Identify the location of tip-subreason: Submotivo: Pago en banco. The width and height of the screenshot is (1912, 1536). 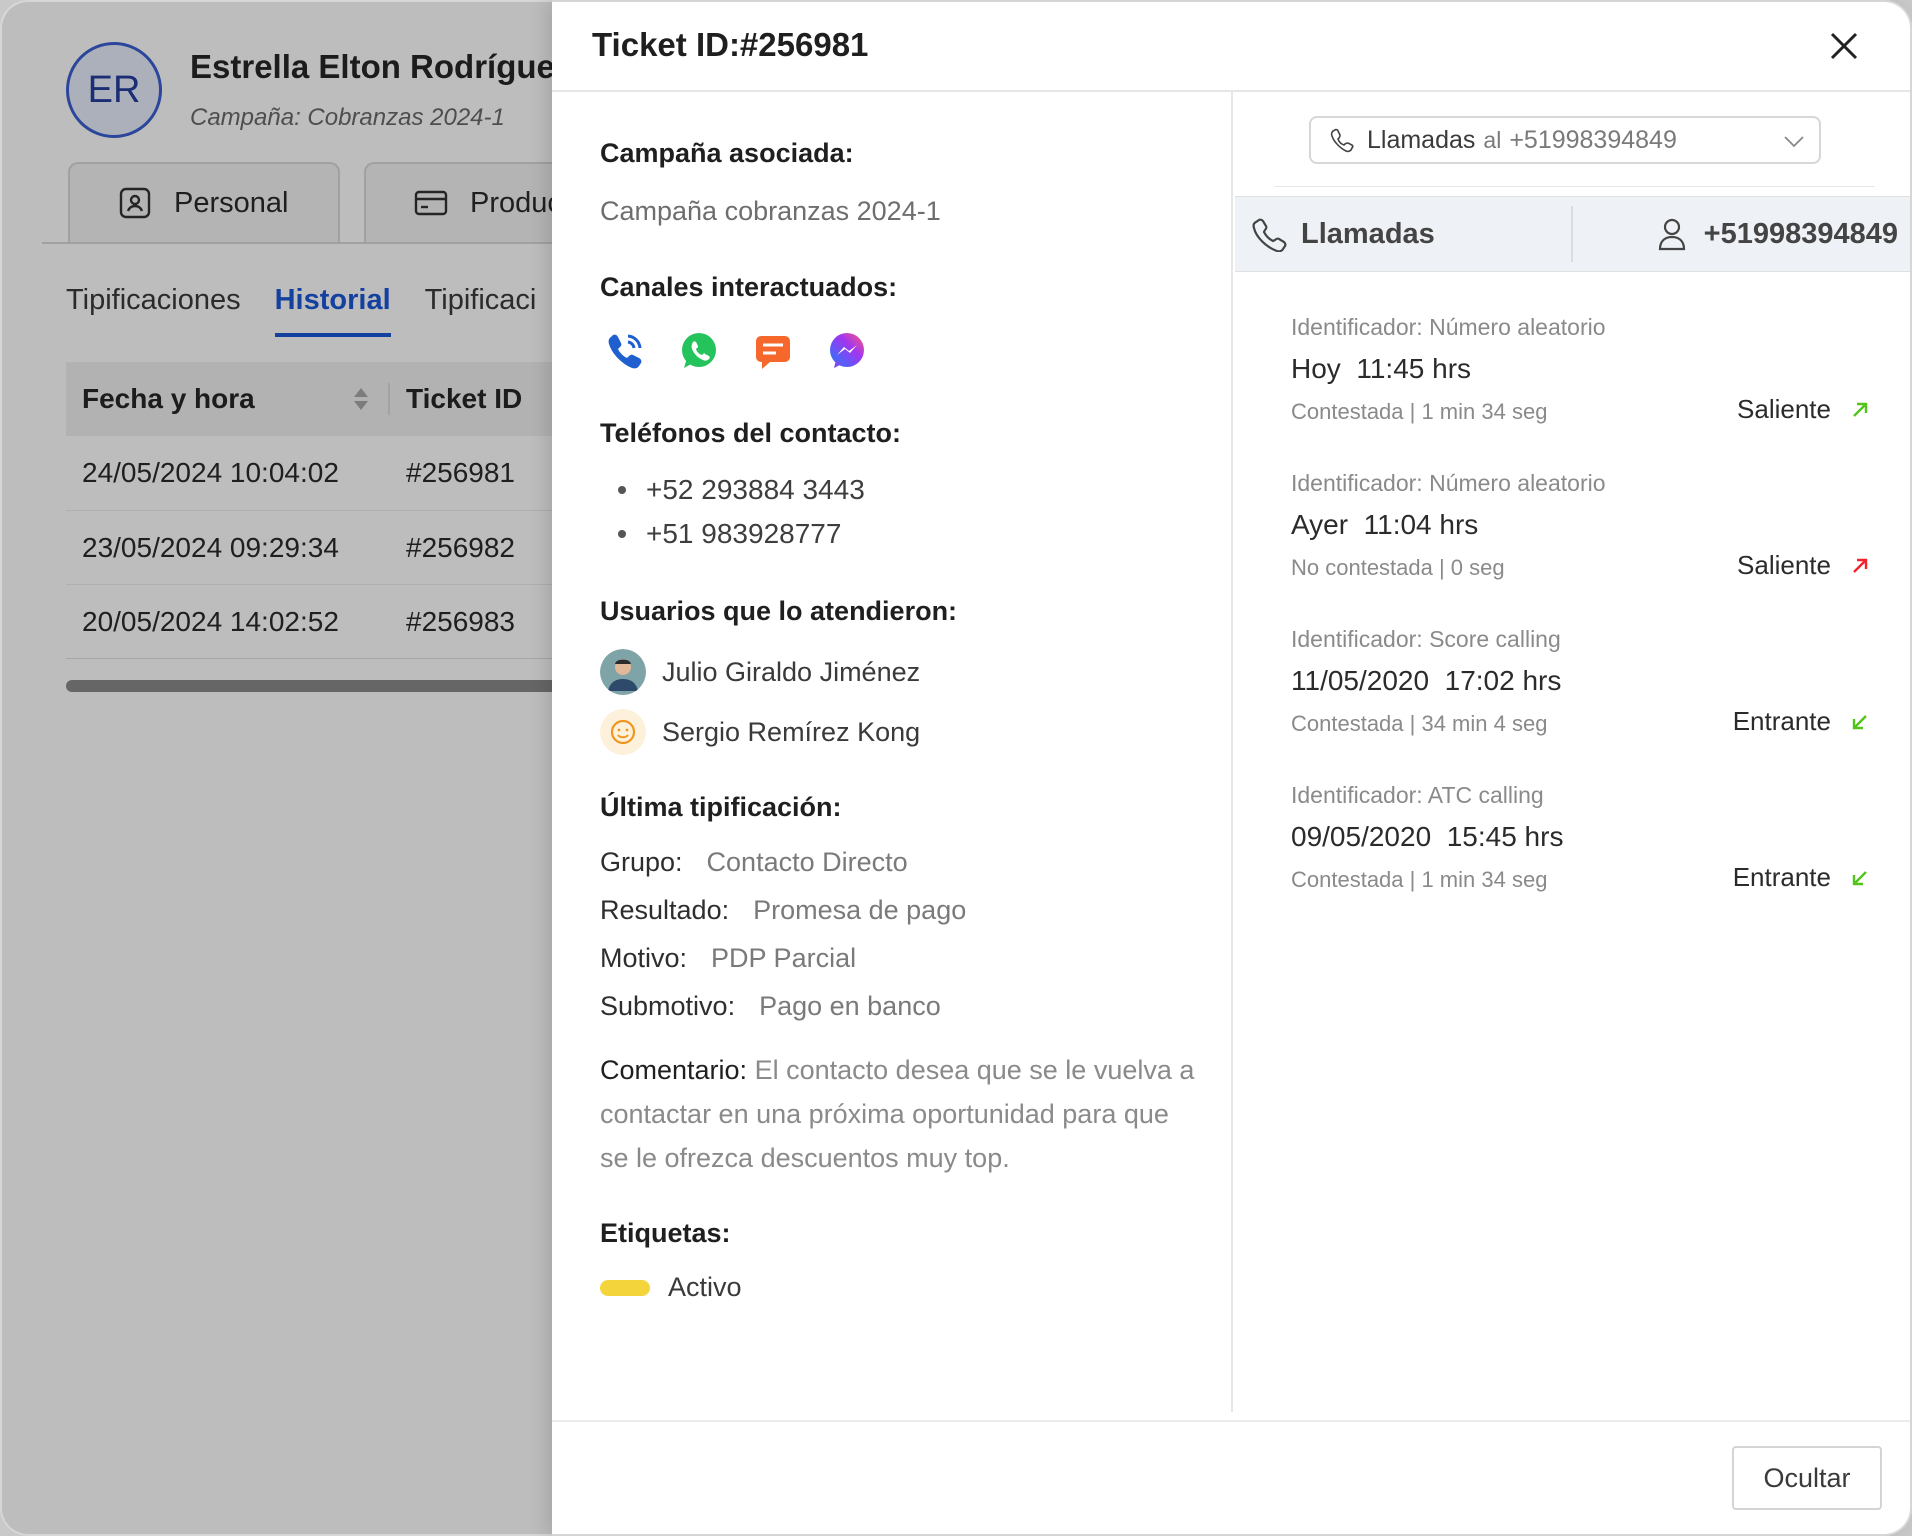
(783, 1006).